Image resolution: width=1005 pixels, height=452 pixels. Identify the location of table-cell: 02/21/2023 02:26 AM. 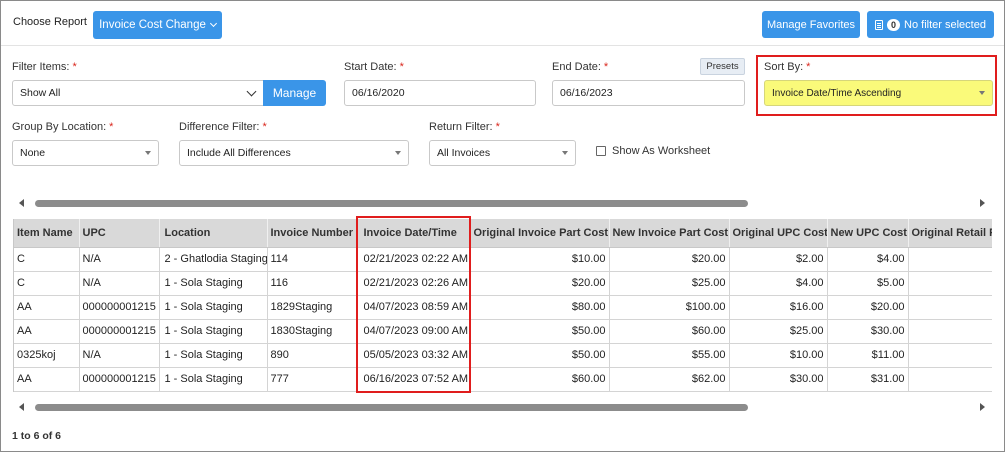
(414, 283).